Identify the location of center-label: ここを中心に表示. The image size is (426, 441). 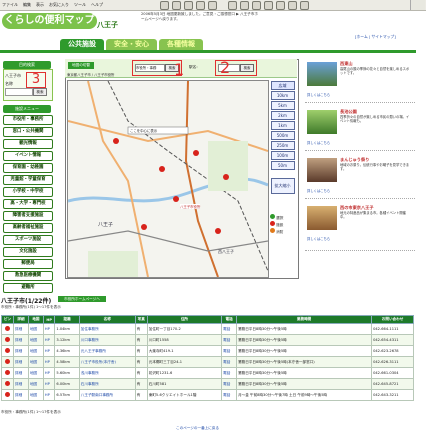
(143, 130).